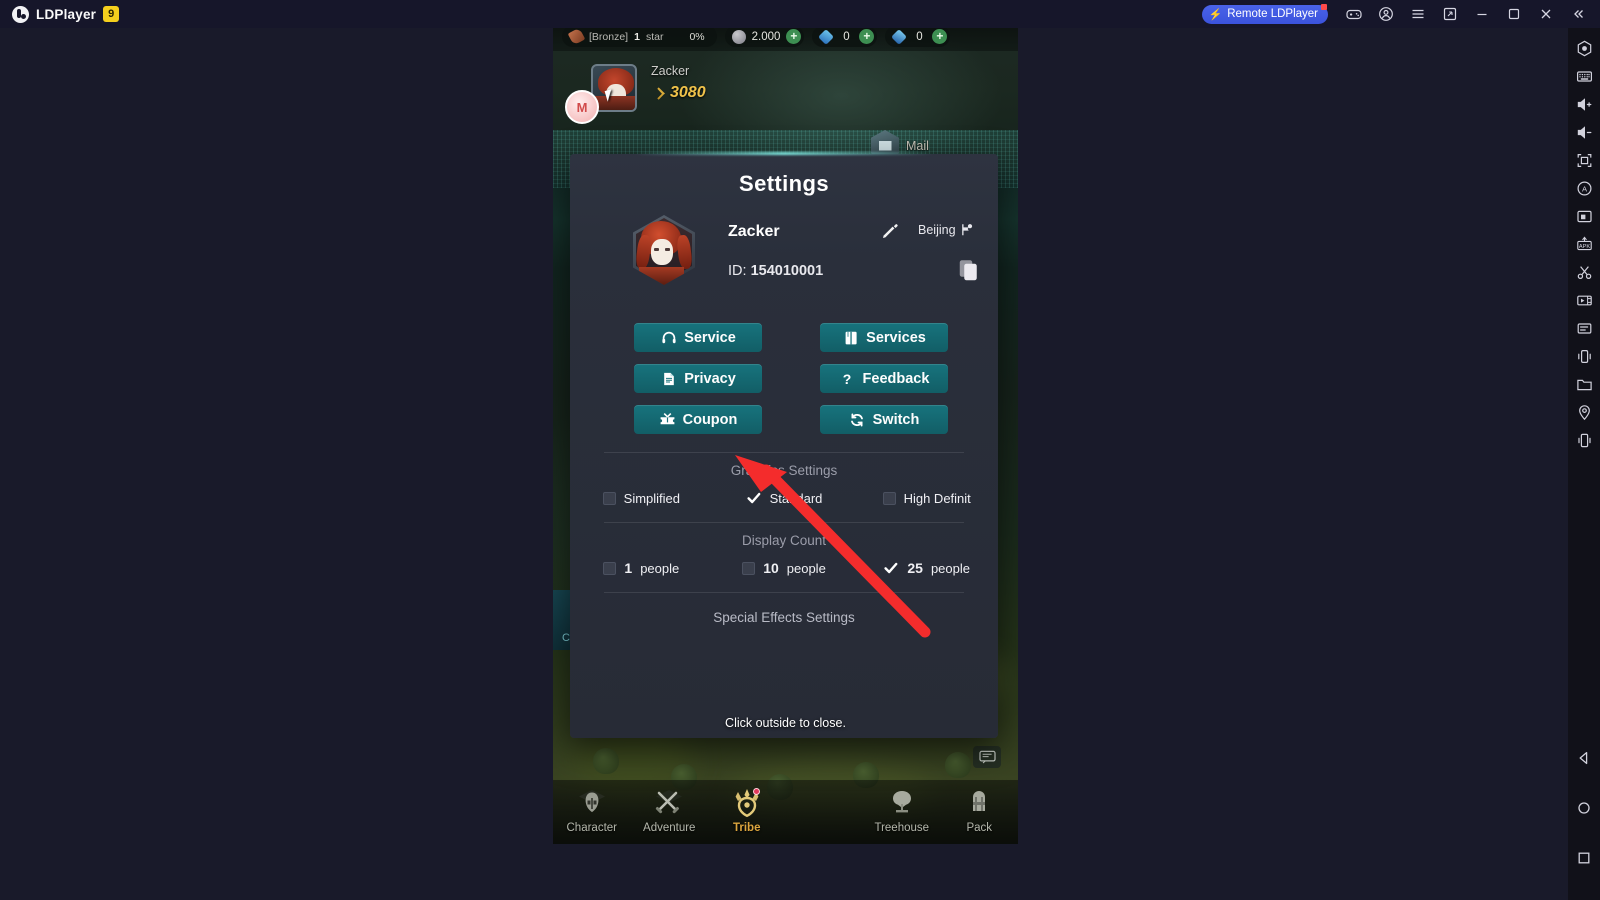 The width and height of the screenshot is (1600, 900). What do you see at coordinates (664, 250) in the screenshot?
I see `profile-avatar` at bounding box center [664, 250].